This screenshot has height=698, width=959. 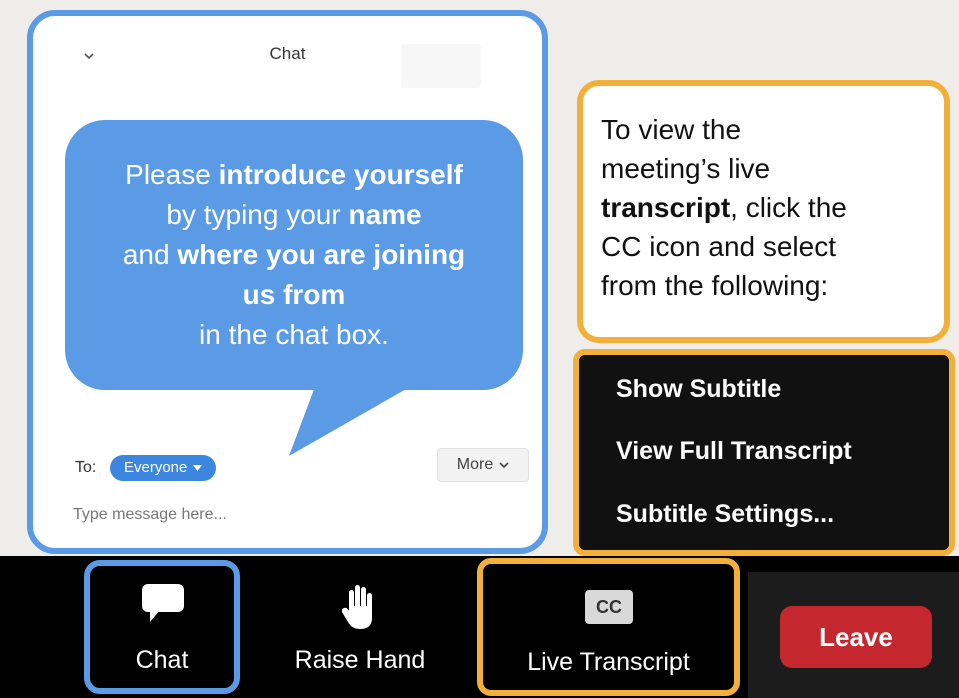 I want to click on more-button: More, so click(x=483, y=465).